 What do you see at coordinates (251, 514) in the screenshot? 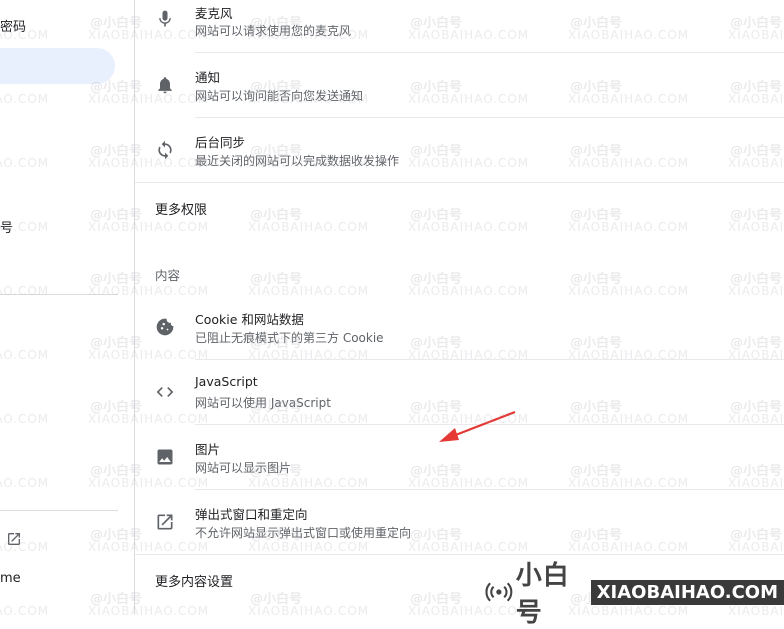
I see `content-setting-title: 弹出式窗口和重定向` at bounding box center [251, 514].